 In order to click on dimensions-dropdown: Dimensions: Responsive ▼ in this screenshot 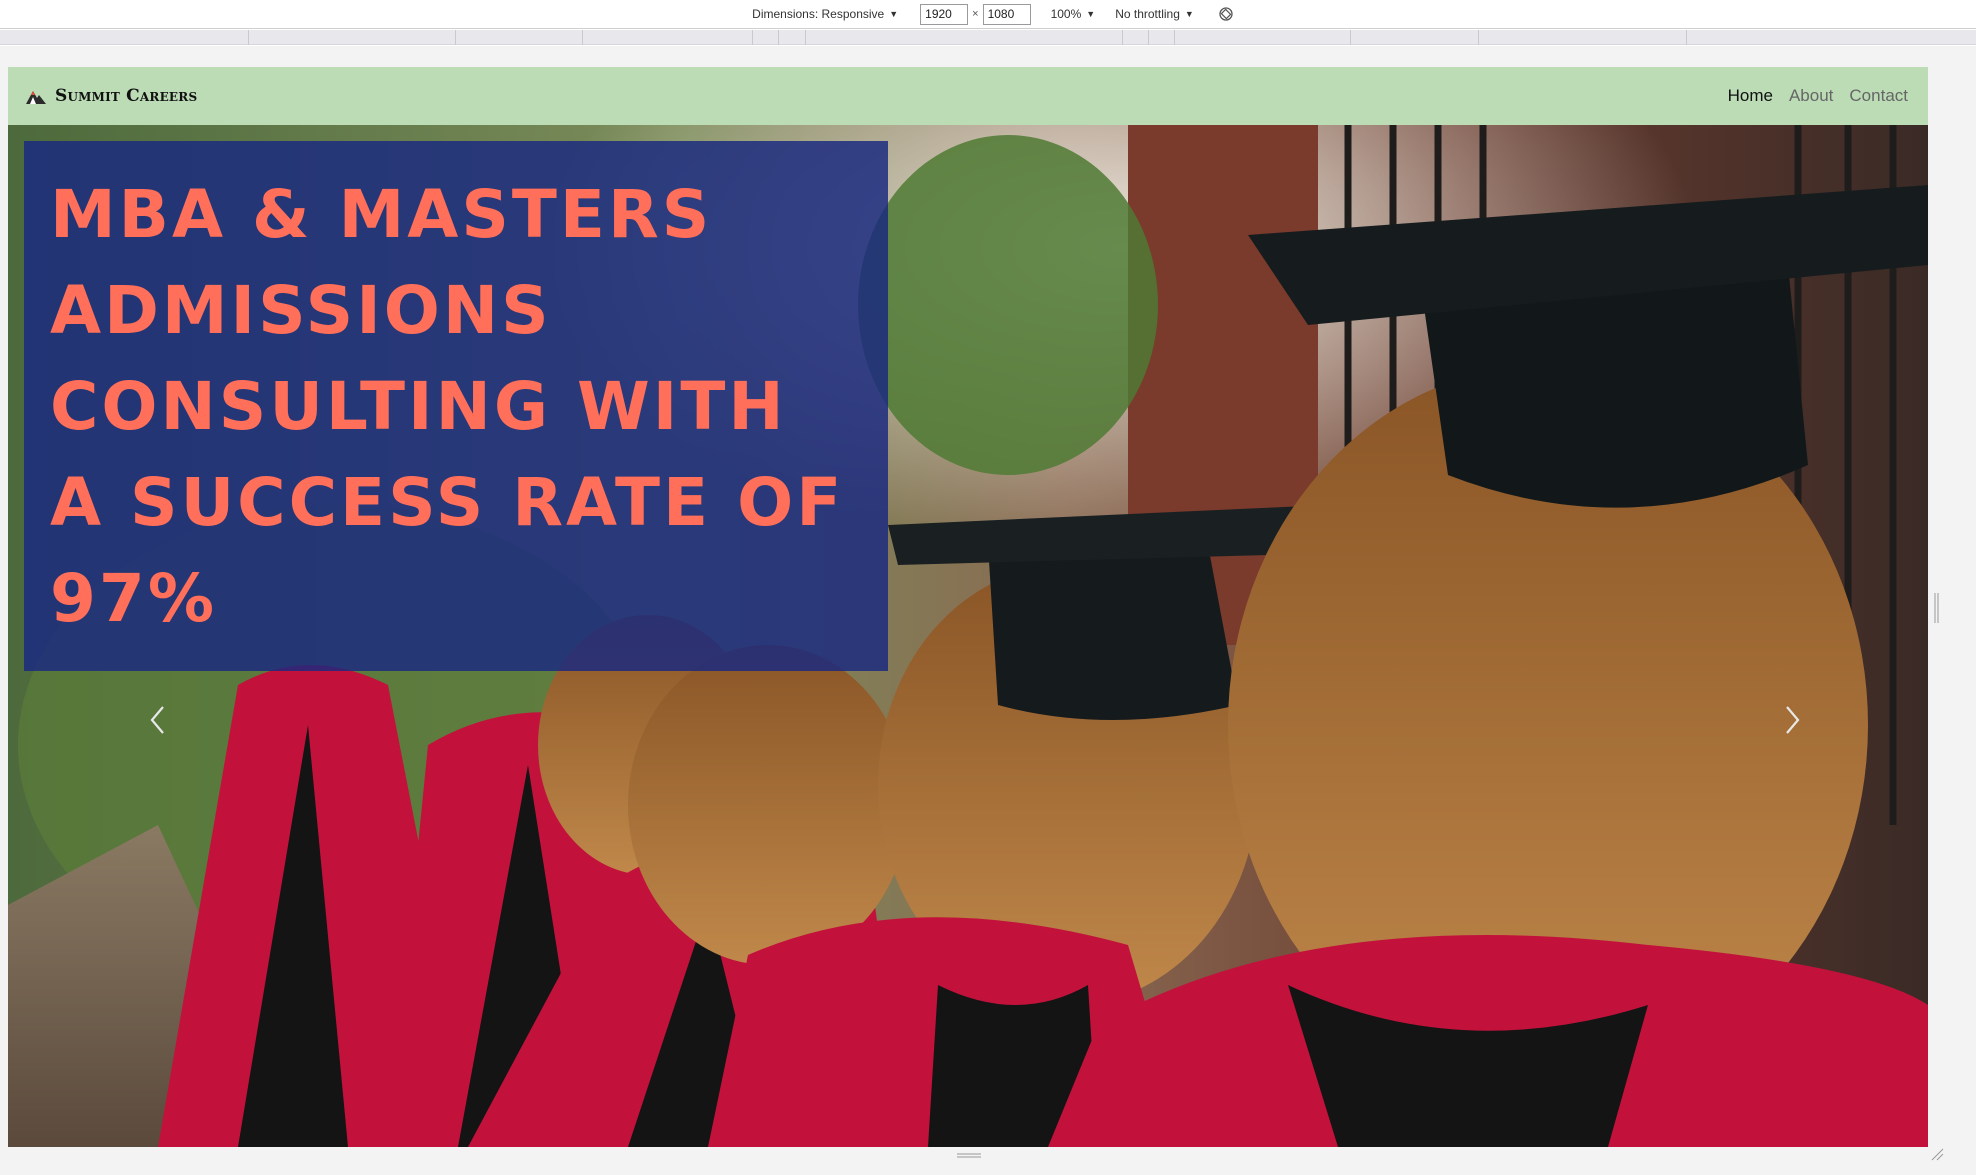, I will do `click(825, 14)`.